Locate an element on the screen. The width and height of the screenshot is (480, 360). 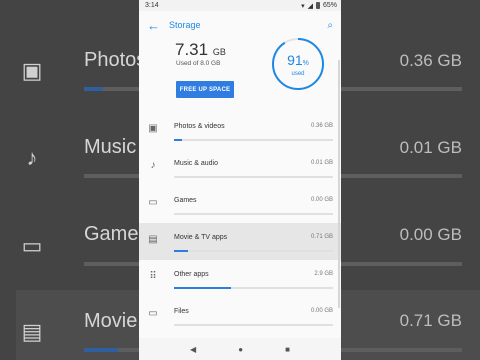
used-amount: 7.31 GB is located at coordinates (200, 50).